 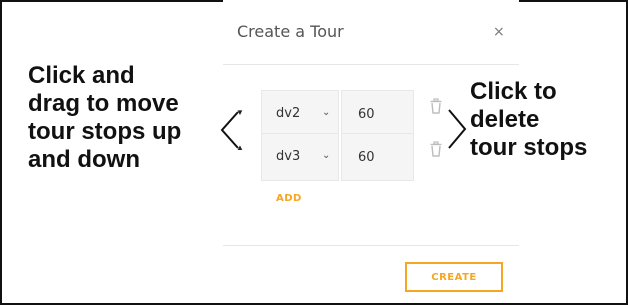 I want to click on annotation-line: tour stops up, so click(x=105, y=131).